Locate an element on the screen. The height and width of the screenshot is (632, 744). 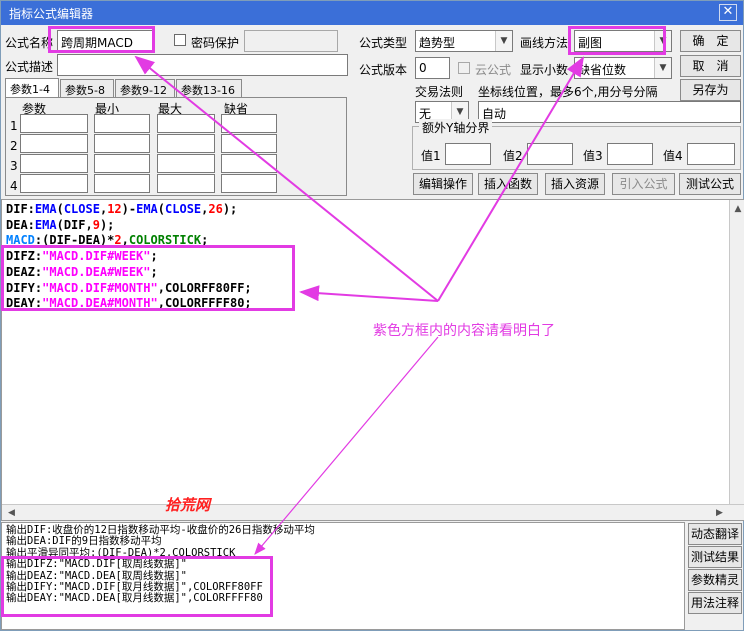
y-value-3-input is located at coordinates (630, 154).